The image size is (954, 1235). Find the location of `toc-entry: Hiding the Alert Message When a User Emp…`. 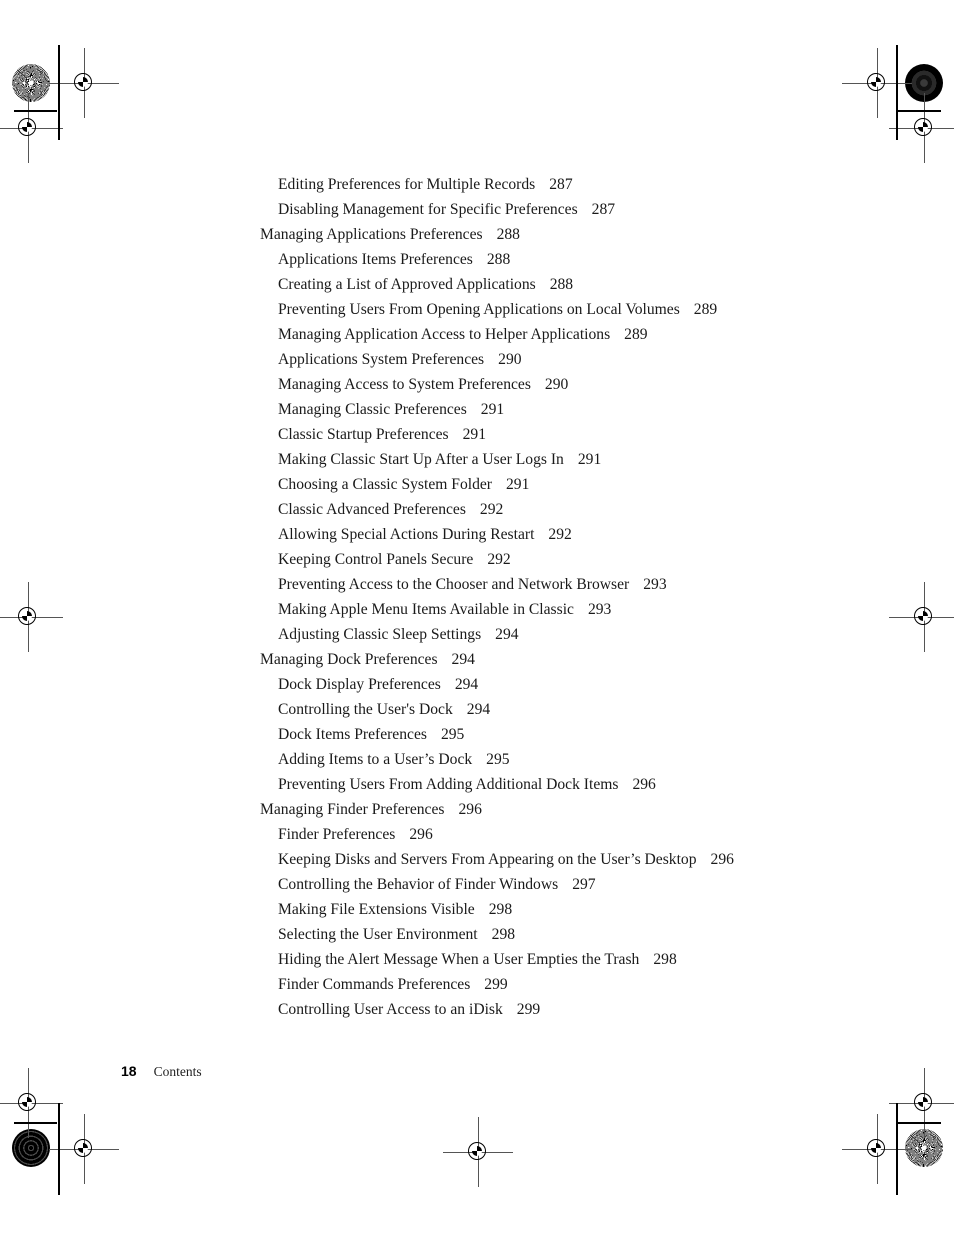

toc-entry: Hiding the Alert Message When a User Emp… is located at coordinates (477, 959).